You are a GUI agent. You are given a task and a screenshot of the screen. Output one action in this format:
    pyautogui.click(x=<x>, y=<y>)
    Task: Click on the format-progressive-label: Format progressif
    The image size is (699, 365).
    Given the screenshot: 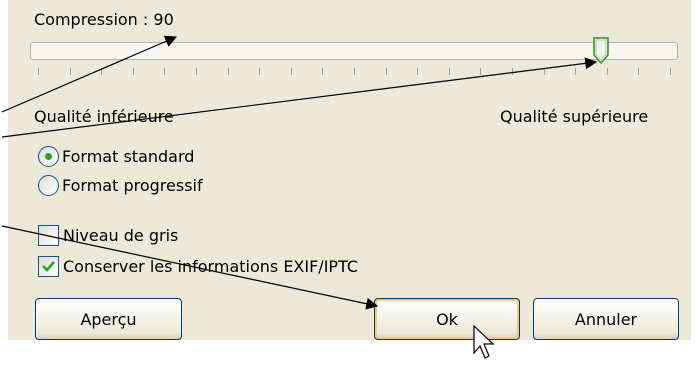 What is the action you would take?
    pyautogui.click(x=132, y=186)
    